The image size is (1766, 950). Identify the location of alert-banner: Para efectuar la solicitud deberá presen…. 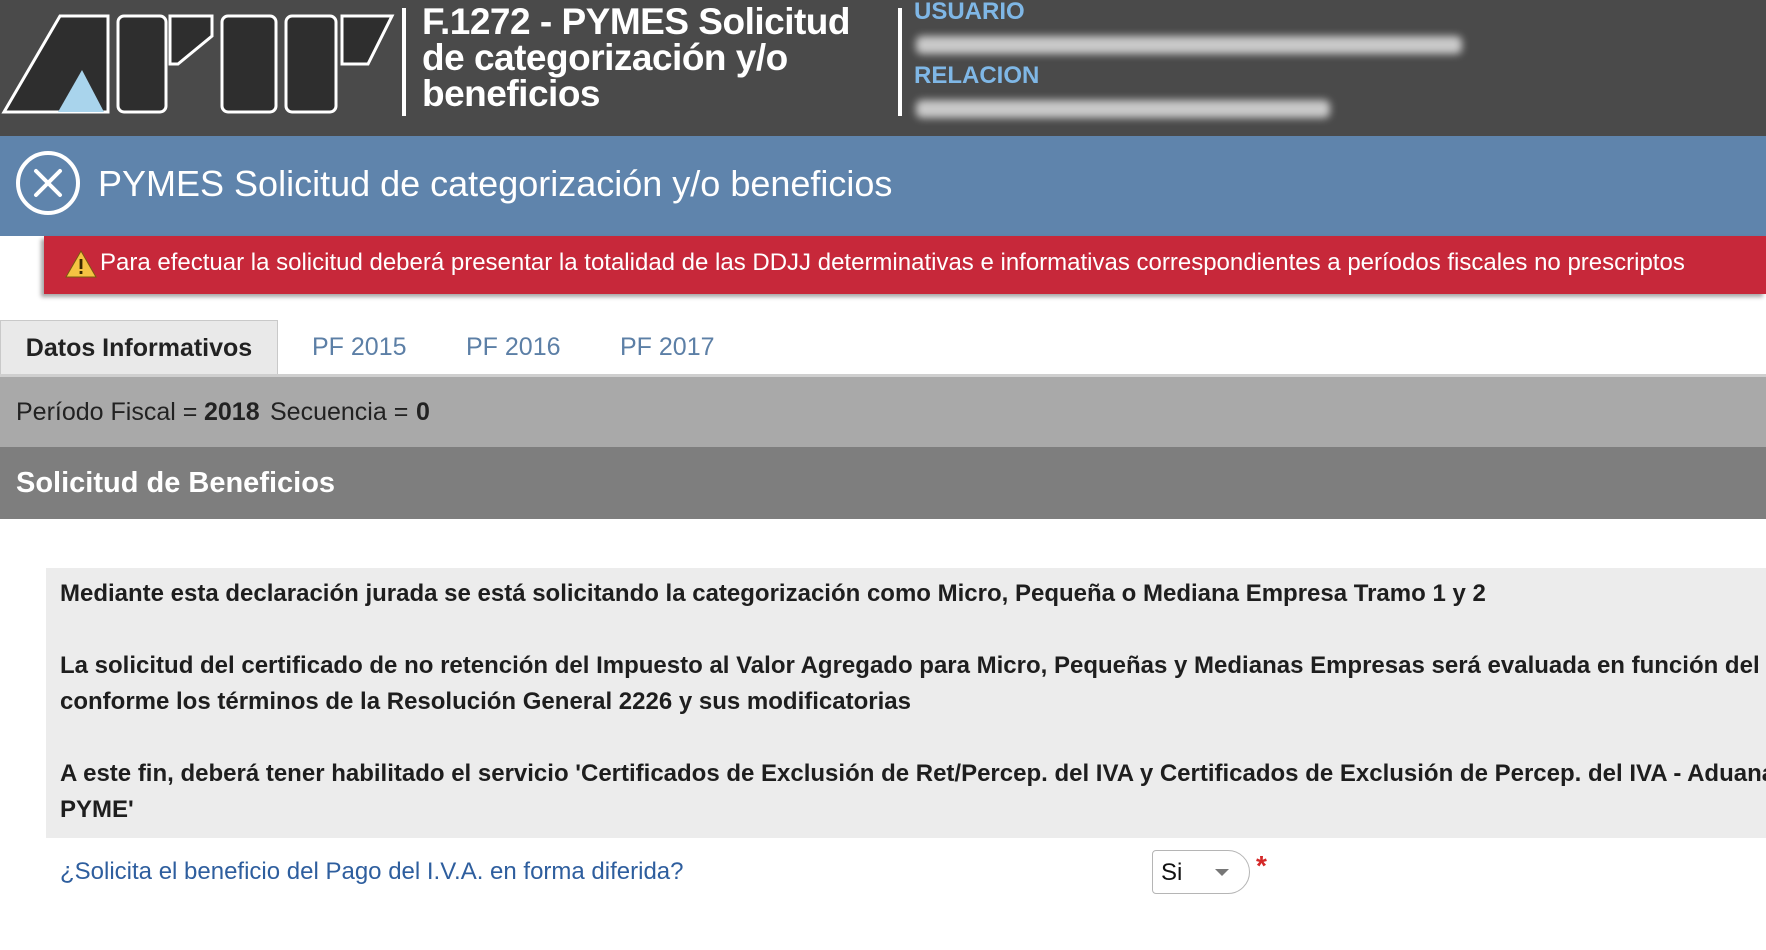
(905, 265).